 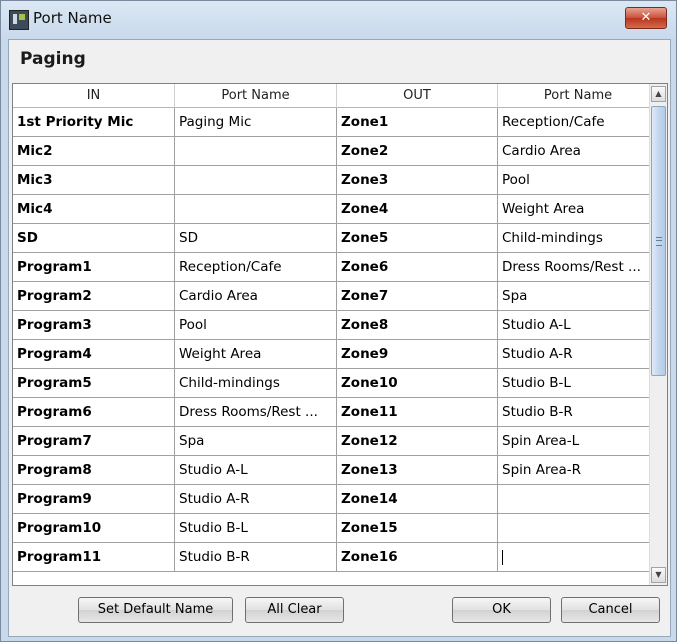 I want to click on out-port-name-cell: Studio B-R, so click(x=578, y=412).